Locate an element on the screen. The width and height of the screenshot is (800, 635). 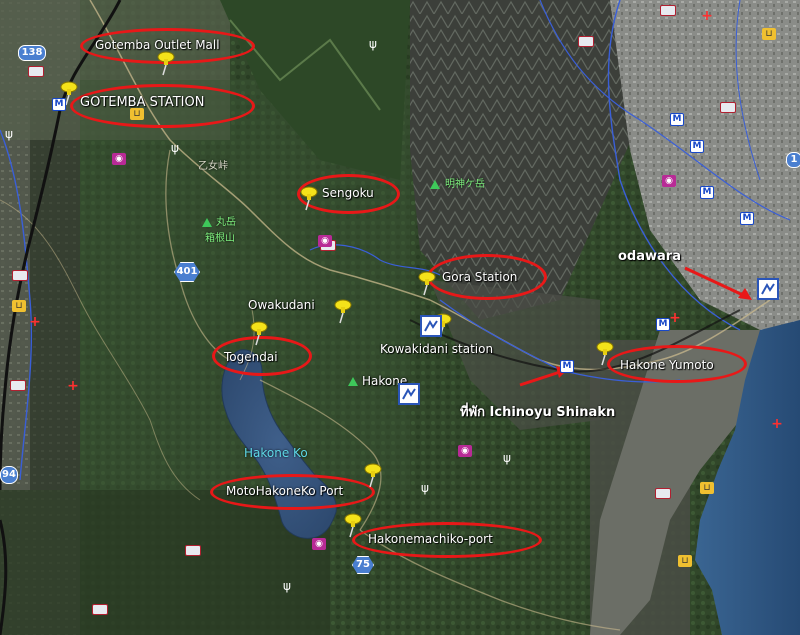
annotation-hotel: ที่พัก Ichinoyu Shinakn is located at coordinates (538, 412).